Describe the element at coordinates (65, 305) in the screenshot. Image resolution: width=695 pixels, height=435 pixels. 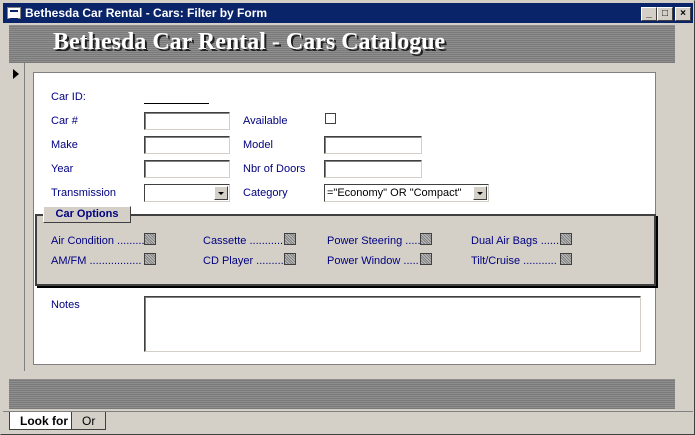
I see `notes-label: Notes` at that location.